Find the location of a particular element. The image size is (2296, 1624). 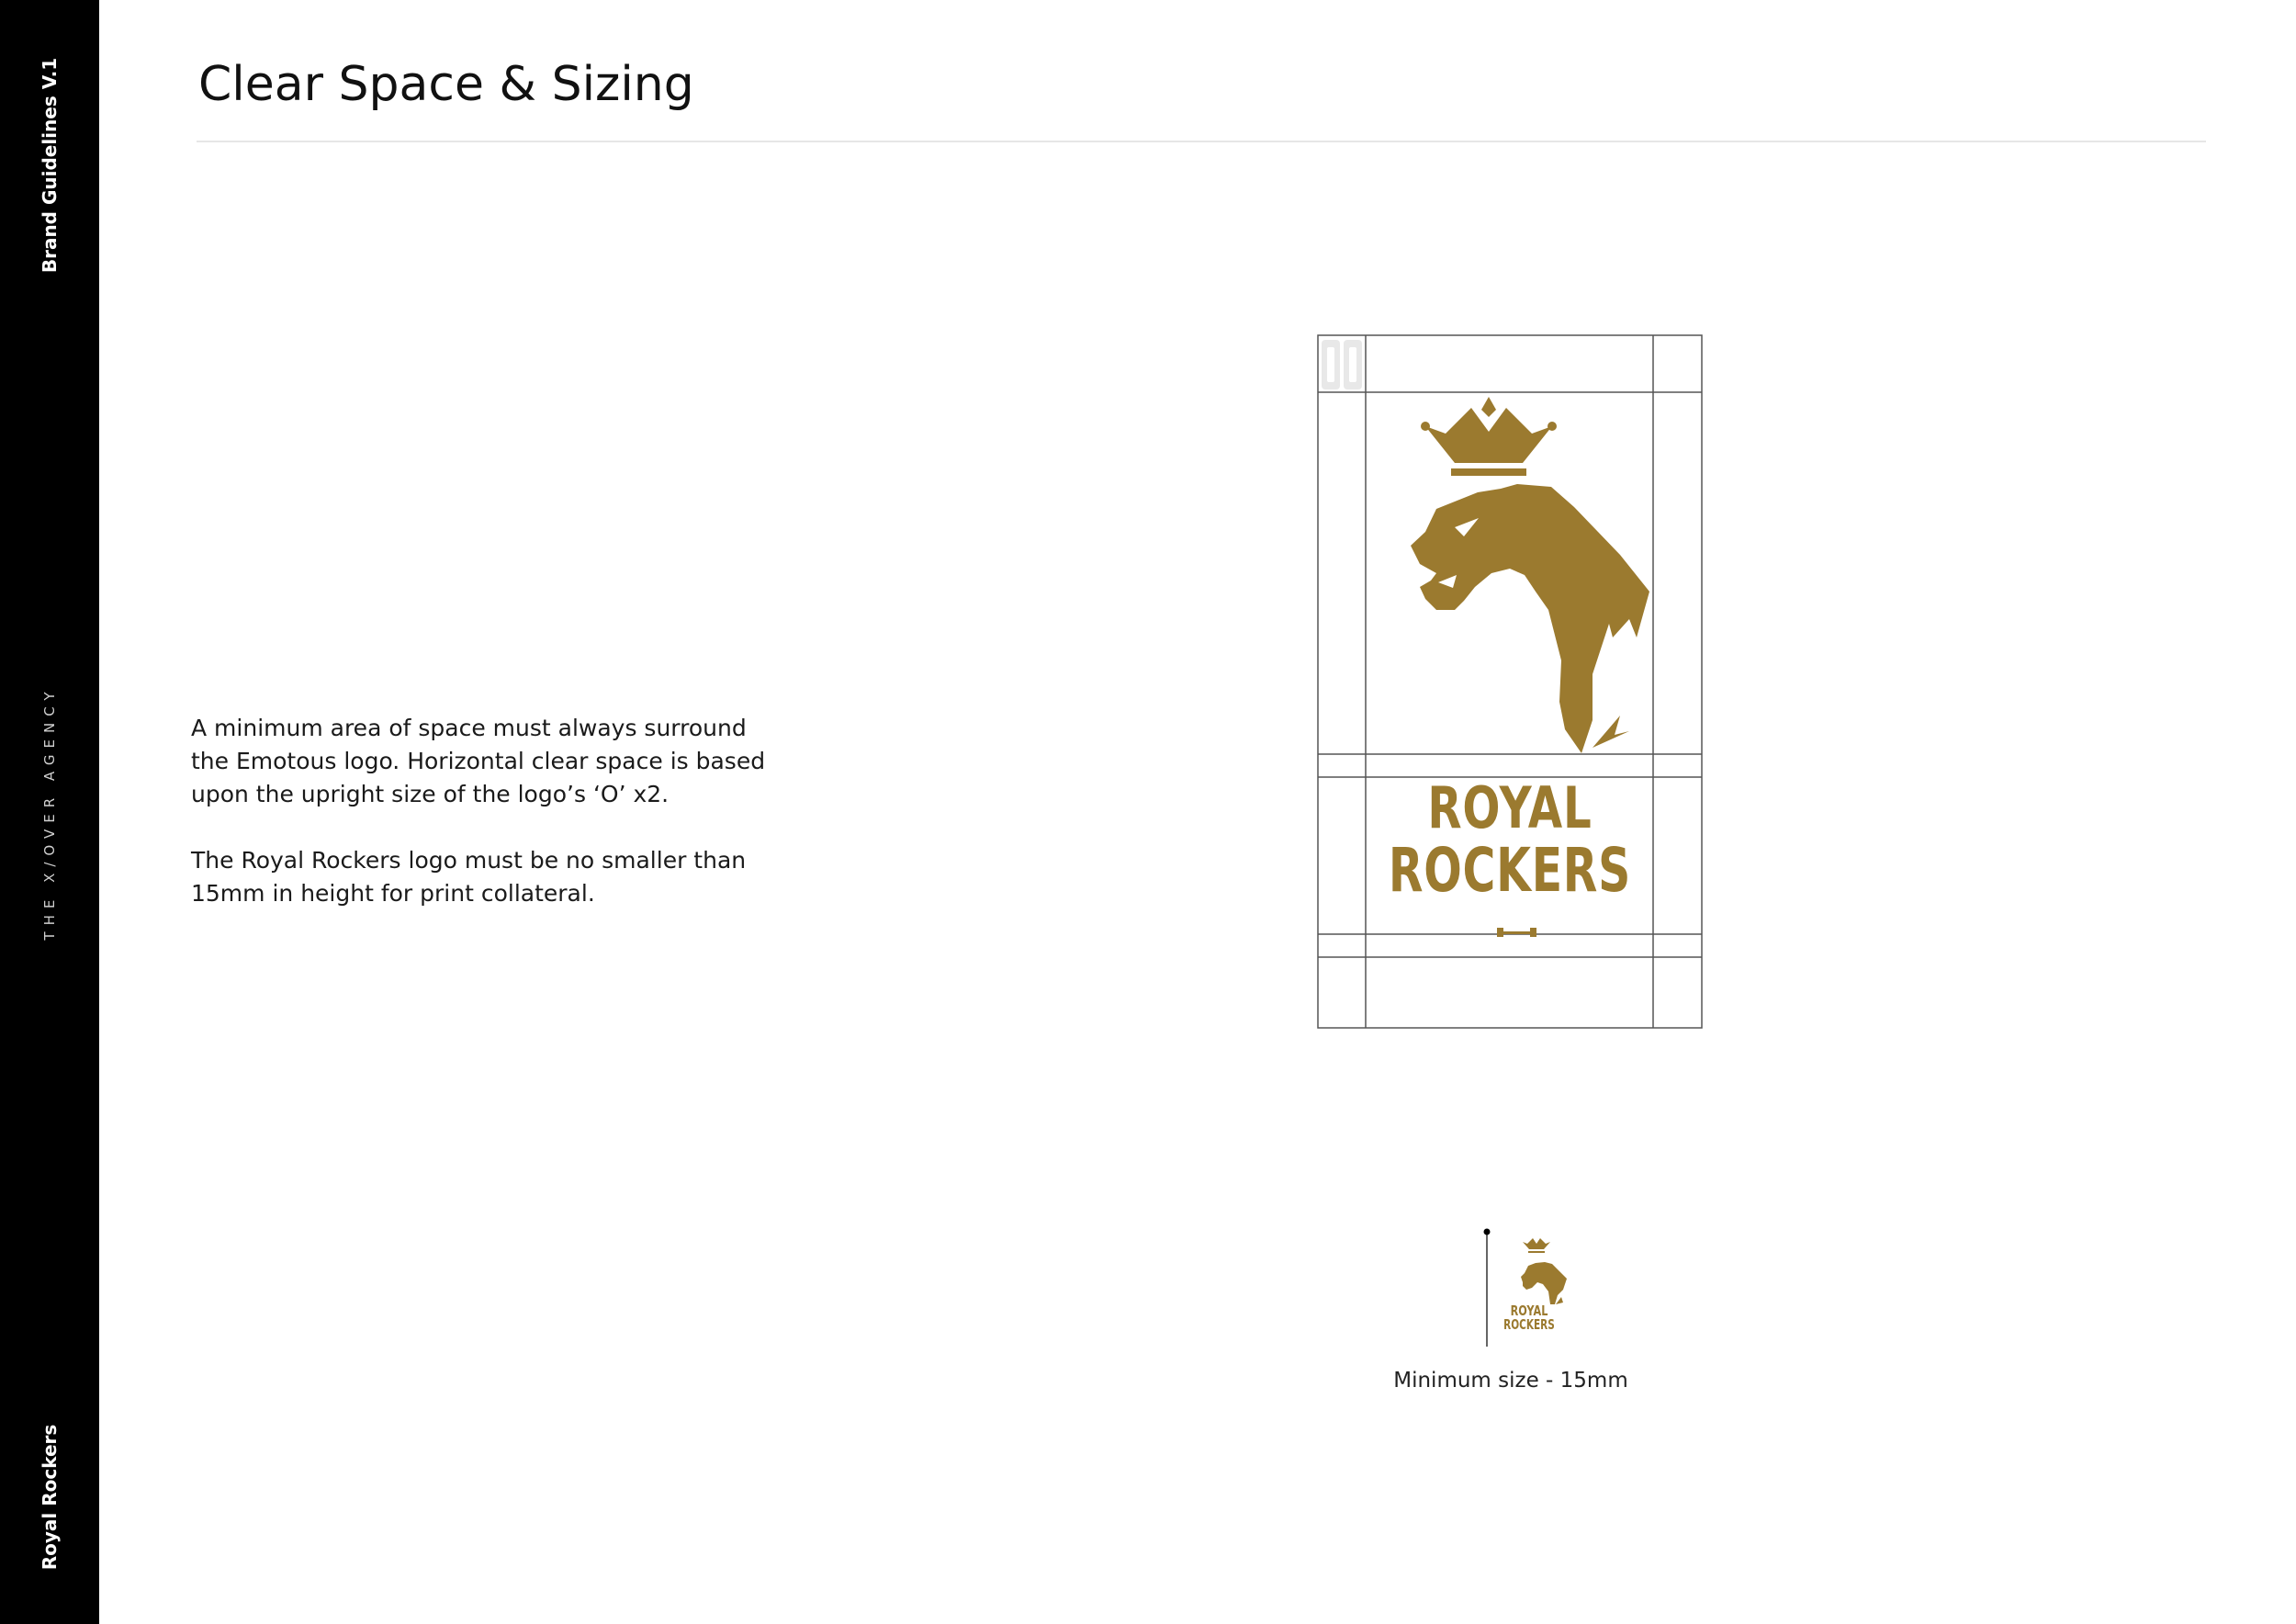

logo-bar-icon is located at coordinates (1517, 932).